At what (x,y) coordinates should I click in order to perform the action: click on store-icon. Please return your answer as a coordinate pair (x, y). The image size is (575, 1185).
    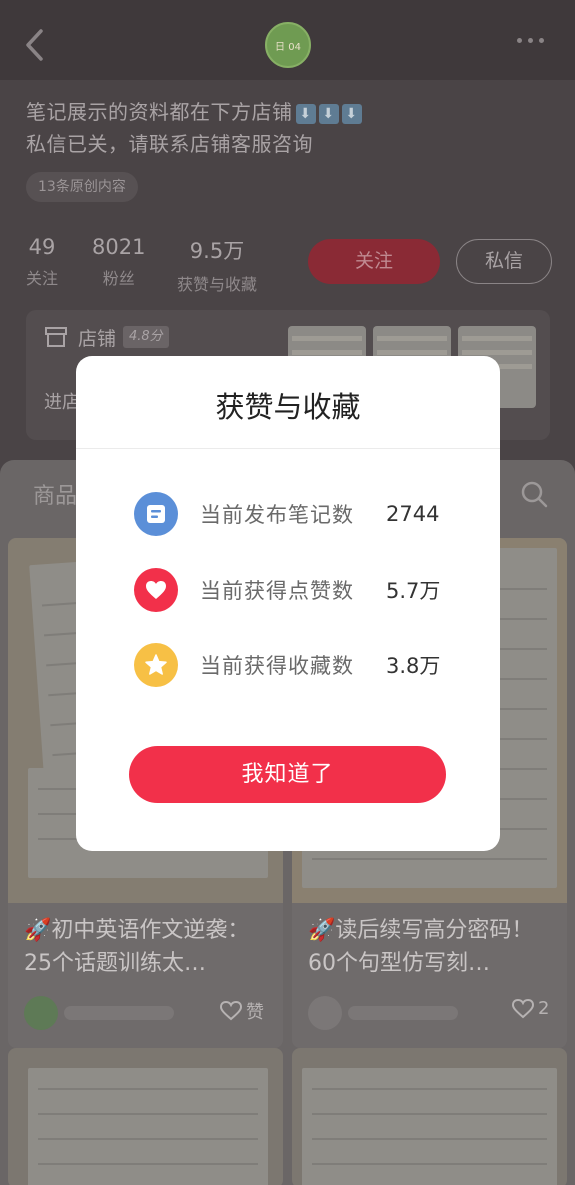
    Looking at the image, I should click on (56, 337).